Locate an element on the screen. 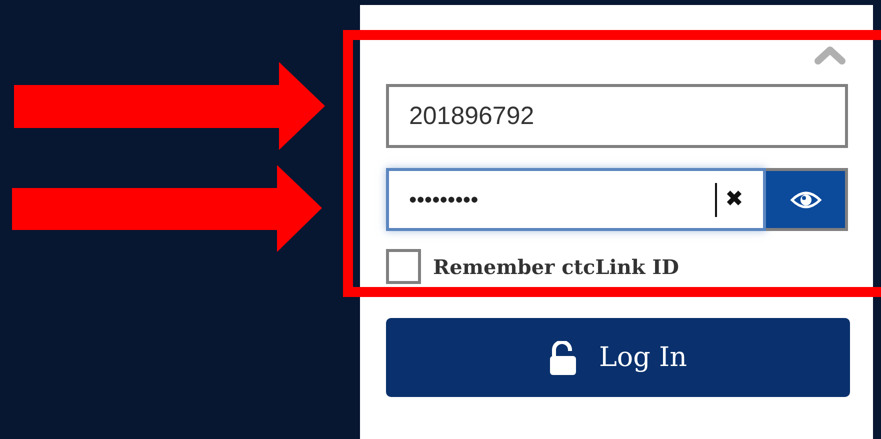  collapse-chevron-icon is located at coordinates (830, 55).